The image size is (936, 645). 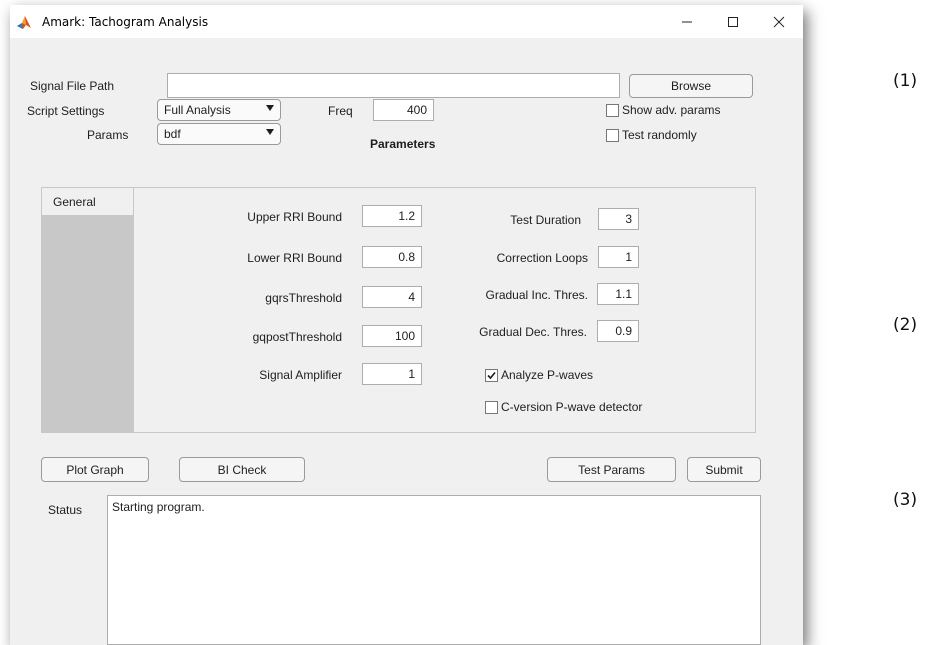 I want to click on signal-amplifier-label: Signal Amplifier, so click(x=300, y=375).